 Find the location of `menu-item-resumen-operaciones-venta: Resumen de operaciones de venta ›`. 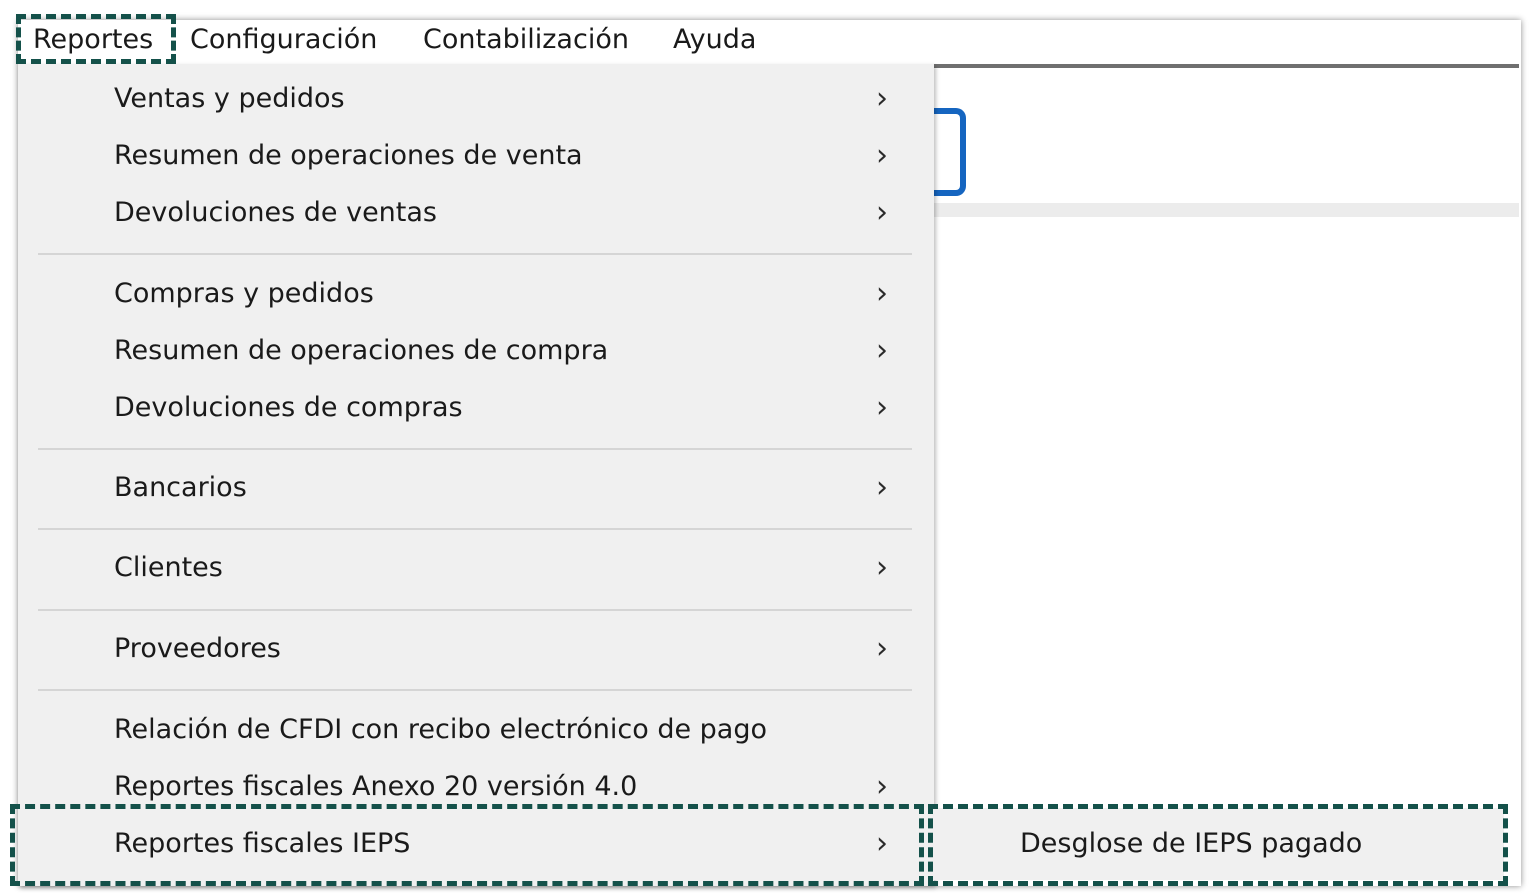

menu-item-resumen-operaciones-venta: Resumen de operaciones de venta › is located at coordinates (476, 156).